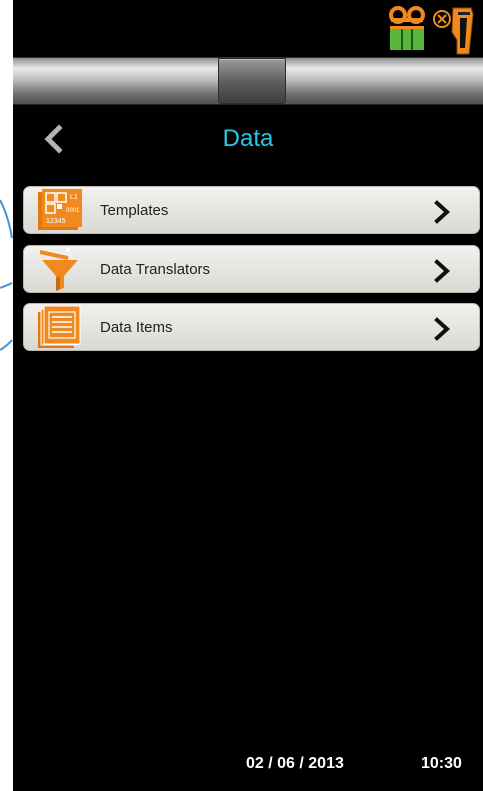 This screenshot has height=791, width=483. Describe the element at coordinates (136, 327) in the screenshot. I see `menu-item-label: Data Items` at that location.